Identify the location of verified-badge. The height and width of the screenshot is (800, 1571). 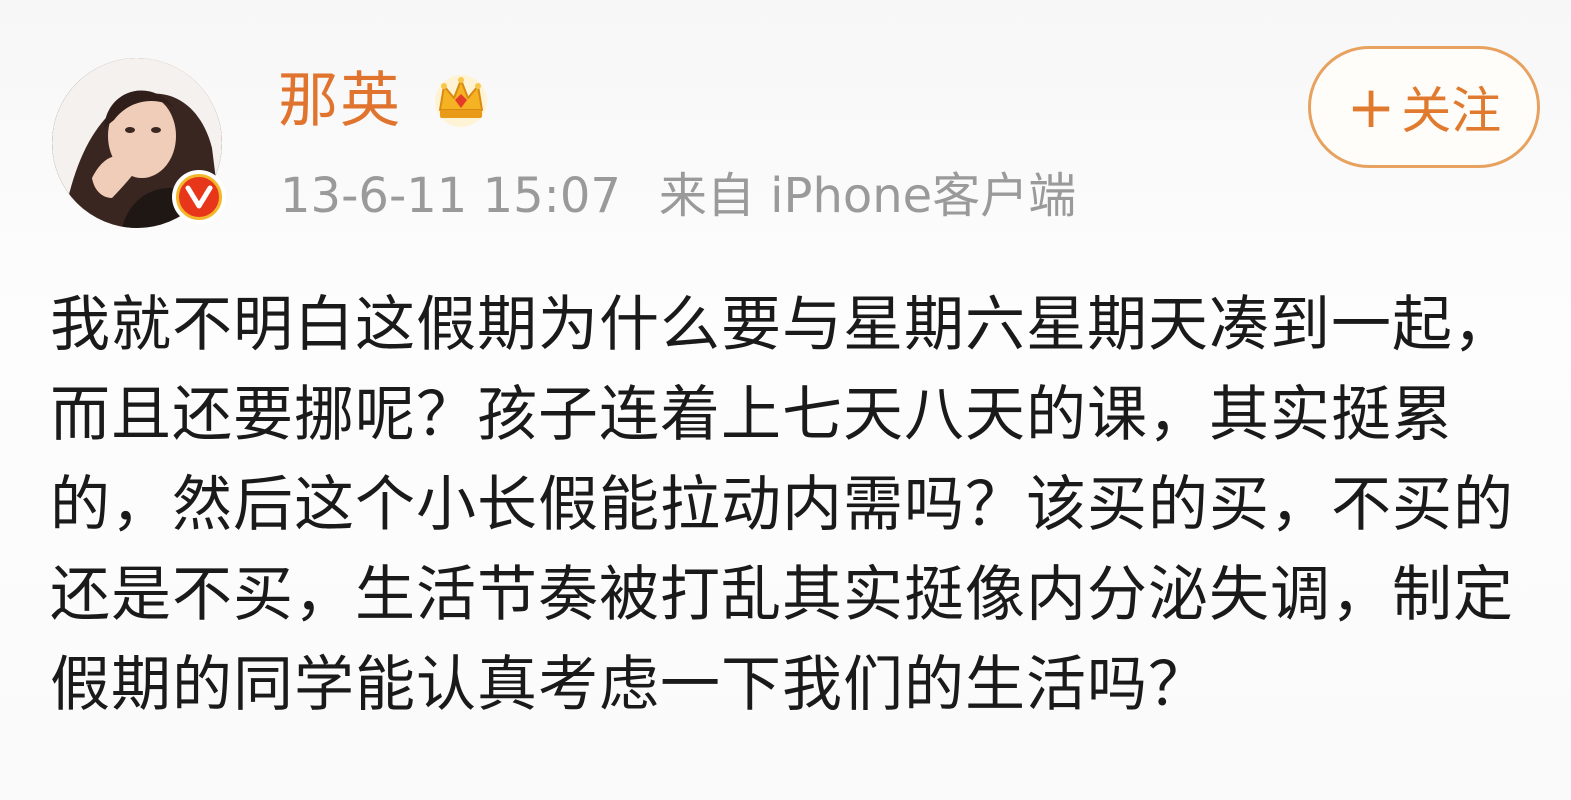
(199, 197).